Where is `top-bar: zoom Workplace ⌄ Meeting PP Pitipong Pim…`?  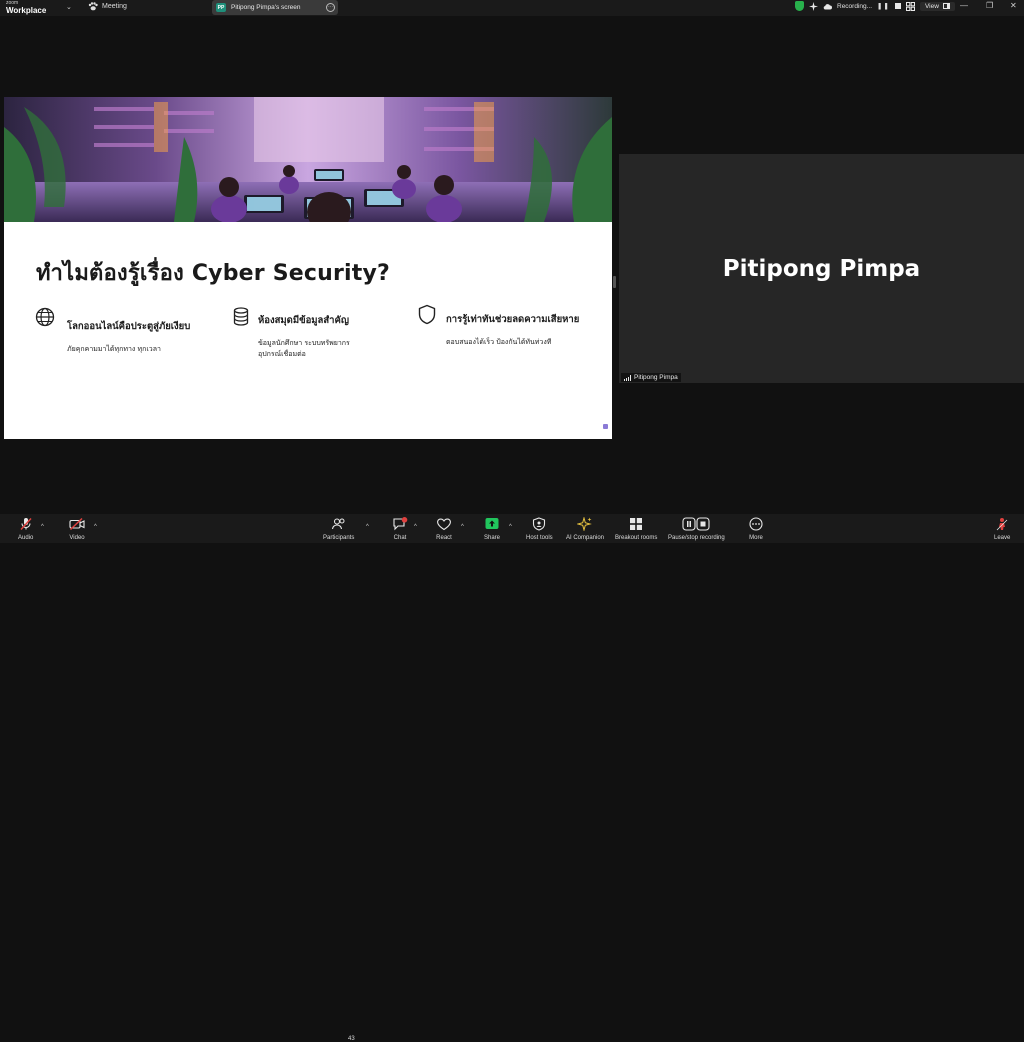 top-bar: zoom Workplace ⌄ Meeting PP Pitipong Pim… is located at coordinates (512, 8).